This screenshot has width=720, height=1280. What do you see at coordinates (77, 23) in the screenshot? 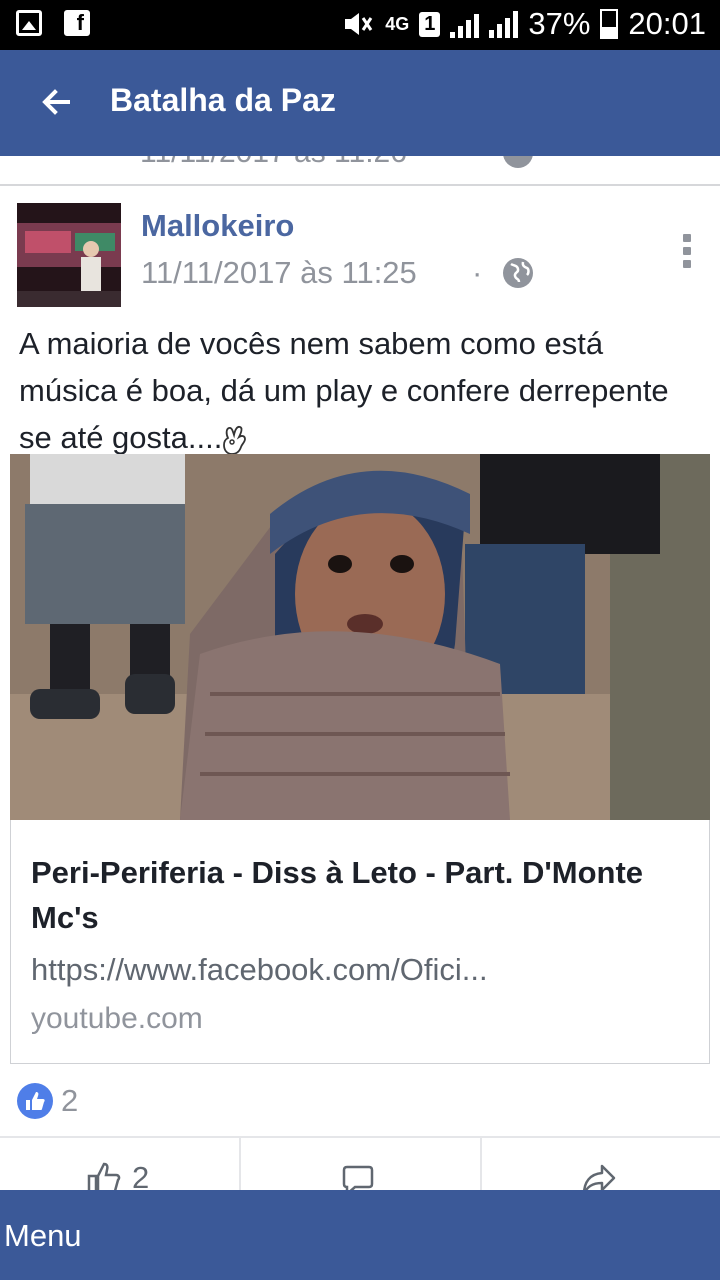
I see `facebook-icon: f` at bounding box center [77, 23].